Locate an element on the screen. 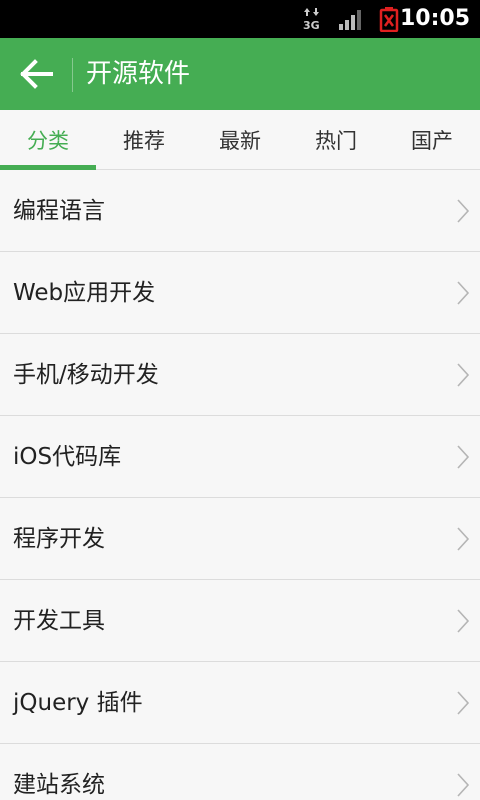 The width and height of the screenshot is (480, 800). tab-label: 分类 is located at coordinates (48, 140).